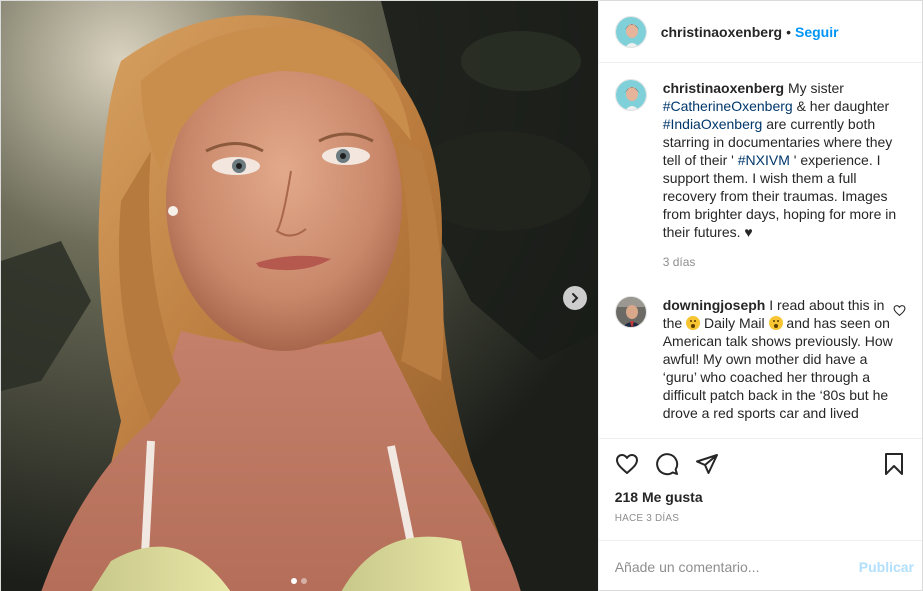  I want to click on send-icon, so click(707, 464).